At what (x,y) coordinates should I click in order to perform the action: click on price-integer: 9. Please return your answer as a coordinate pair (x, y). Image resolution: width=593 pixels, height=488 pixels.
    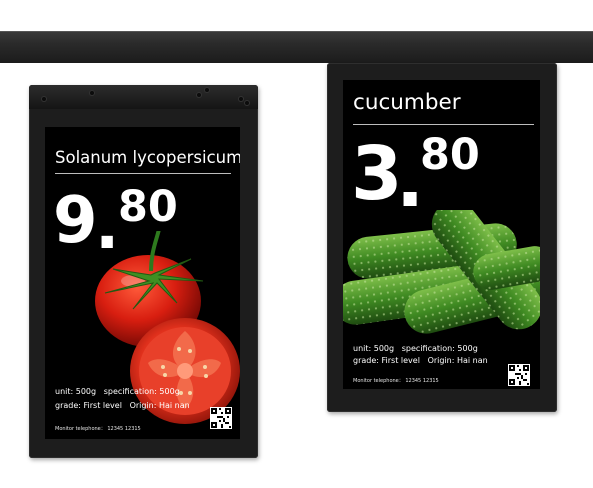
    Looking at the image, I should click on (75, 221).